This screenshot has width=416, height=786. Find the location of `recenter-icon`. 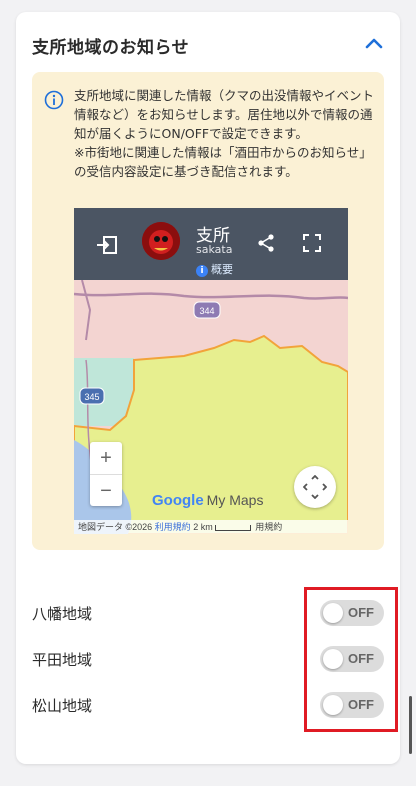

recenter-icon is located at coordinates (315, 487).